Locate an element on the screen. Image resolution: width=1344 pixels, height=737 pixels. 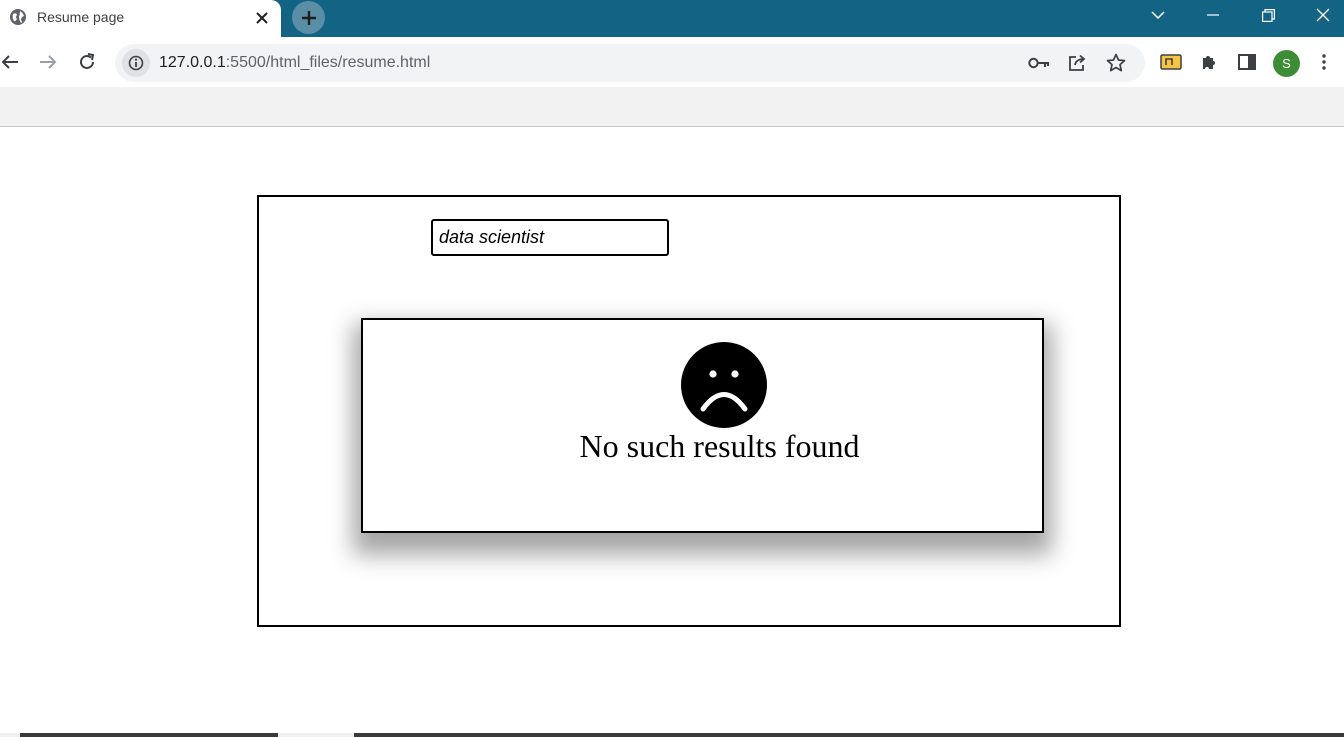
tab-search-button is located at coordinates (1158, 15).